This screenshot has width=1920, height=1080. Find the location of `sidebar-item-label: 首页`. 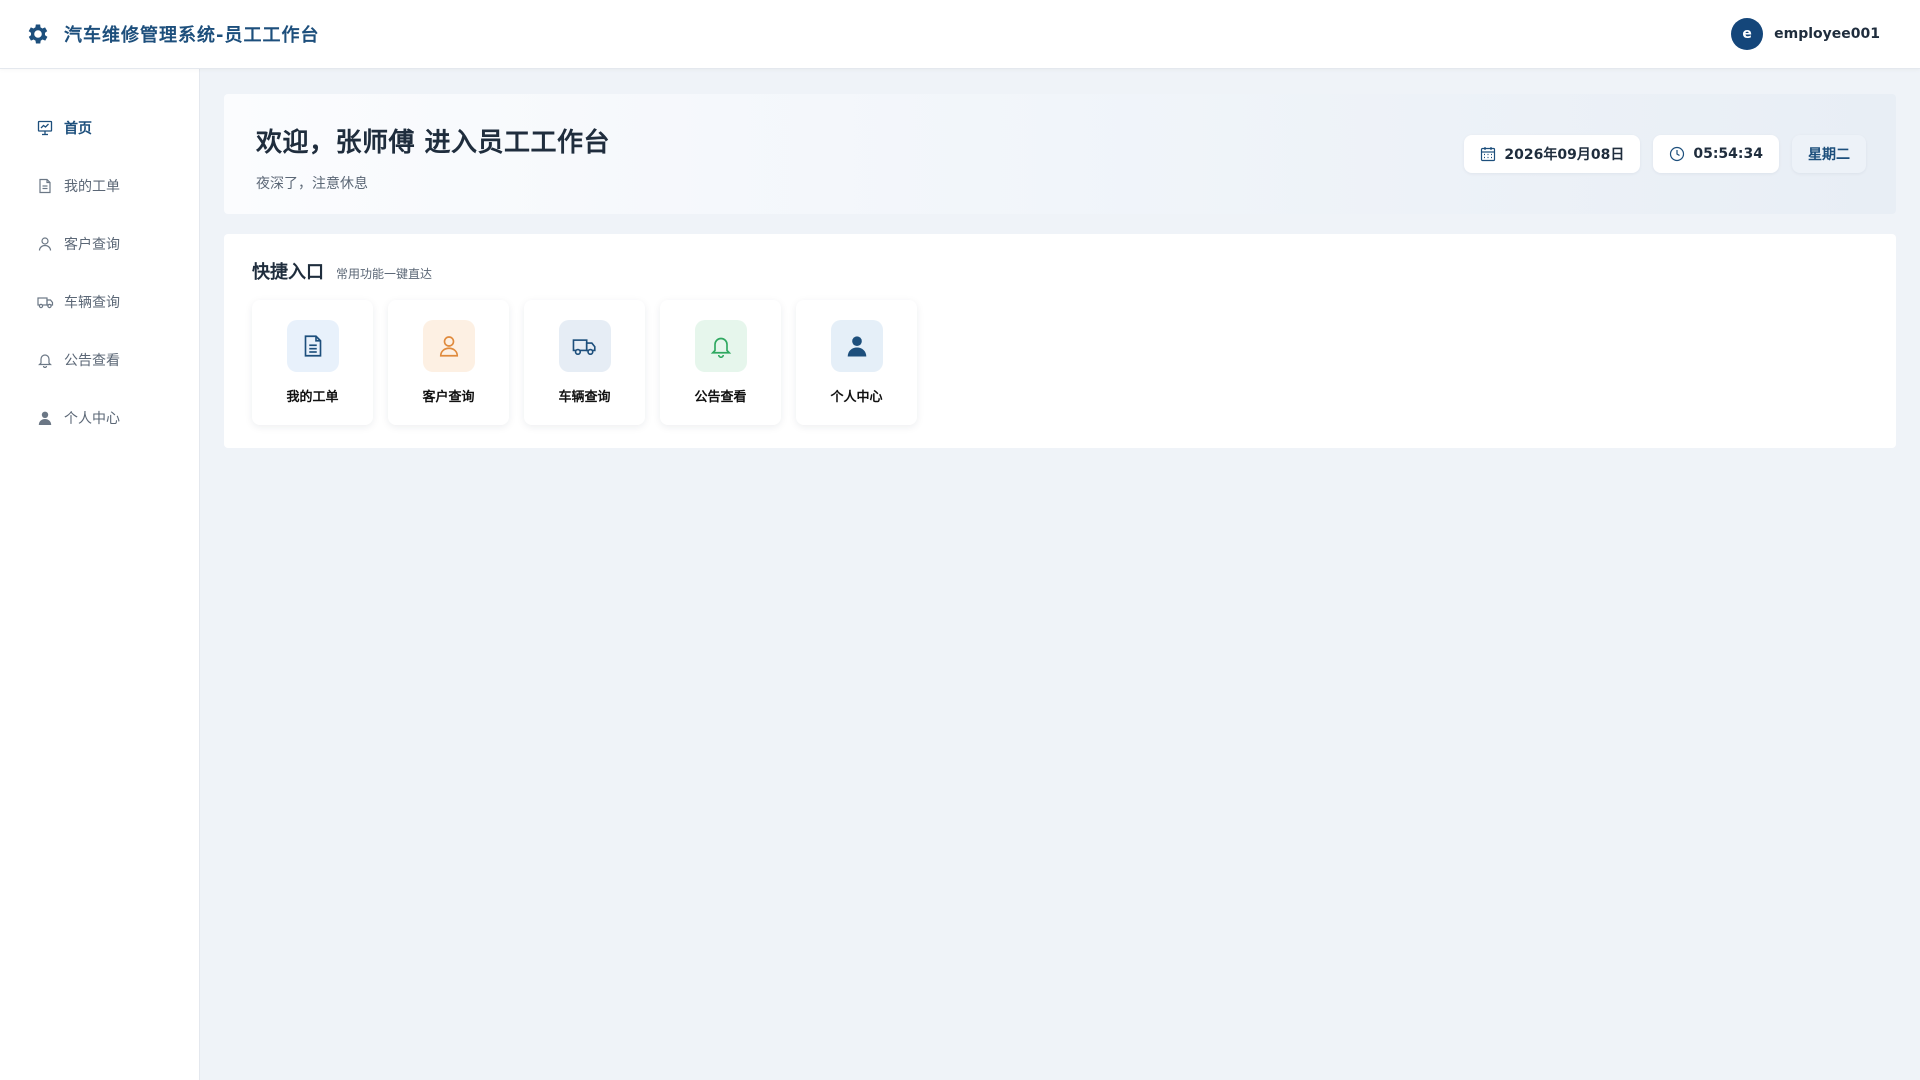

sidebar-item-label: 首页 is located at coordinates (78, 129).